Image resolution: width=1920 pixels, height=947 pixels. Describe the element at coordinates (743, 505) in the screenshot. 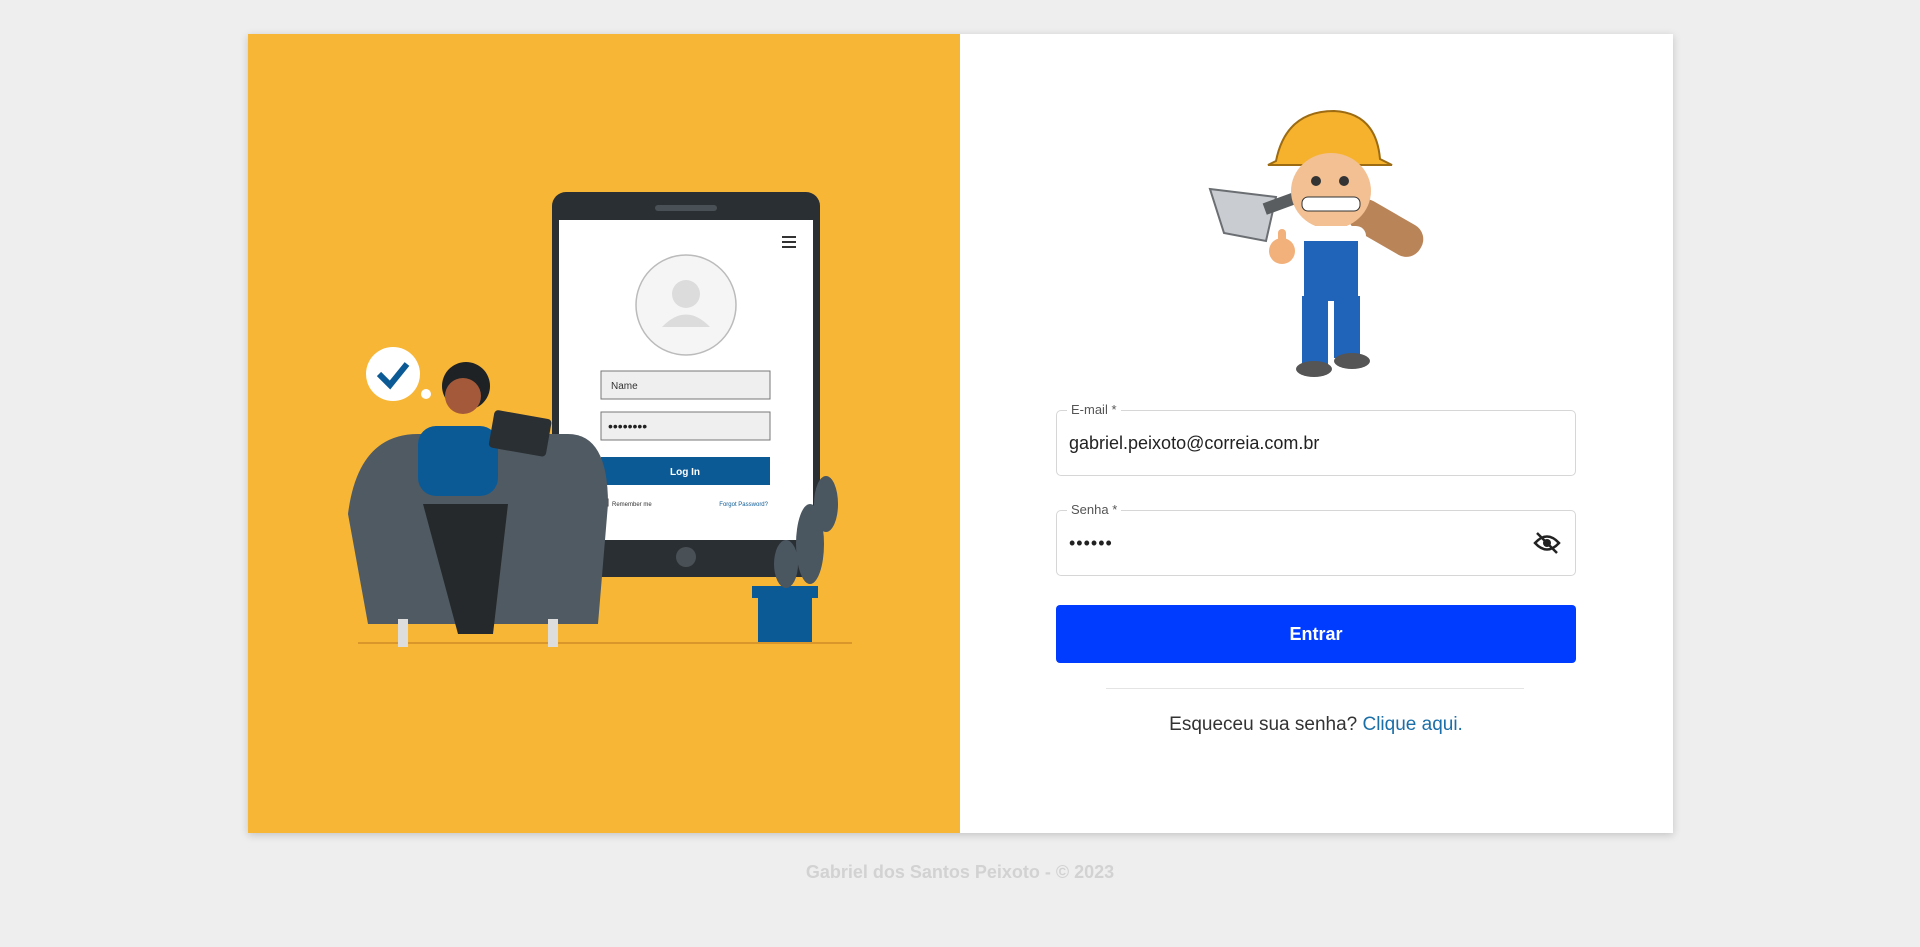

I see `phone-forgot: Forgot Password?` at that location.